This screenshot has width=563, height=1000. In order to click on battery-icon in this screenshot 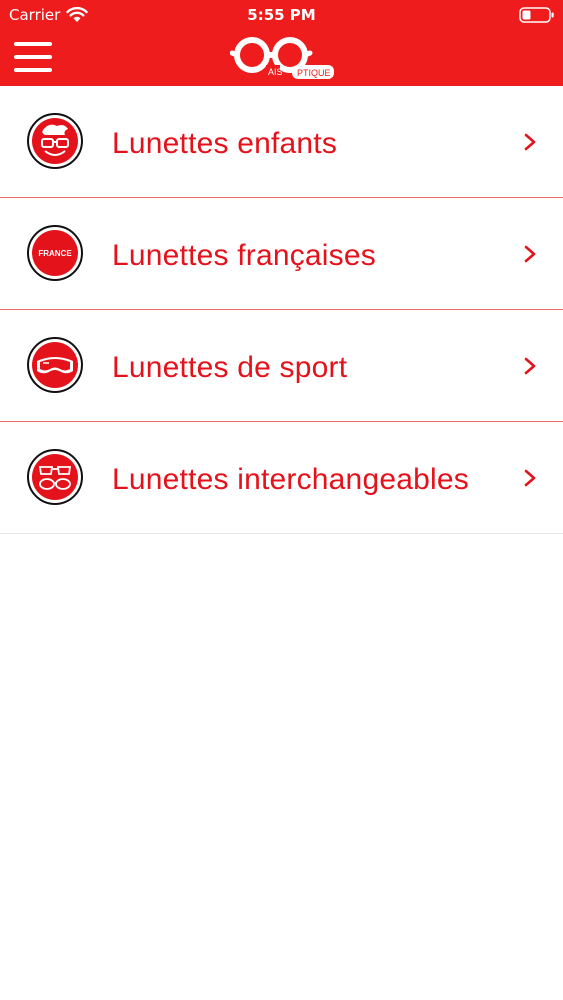, I will do `click(536, 15)`.